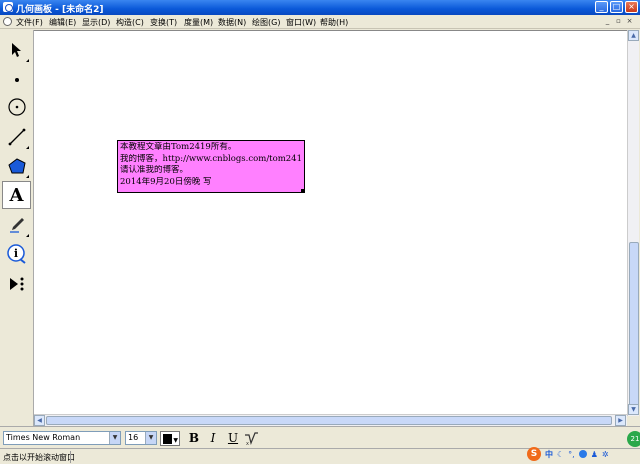  I want to click on menu-data: 数据(N), so click(232, 22).